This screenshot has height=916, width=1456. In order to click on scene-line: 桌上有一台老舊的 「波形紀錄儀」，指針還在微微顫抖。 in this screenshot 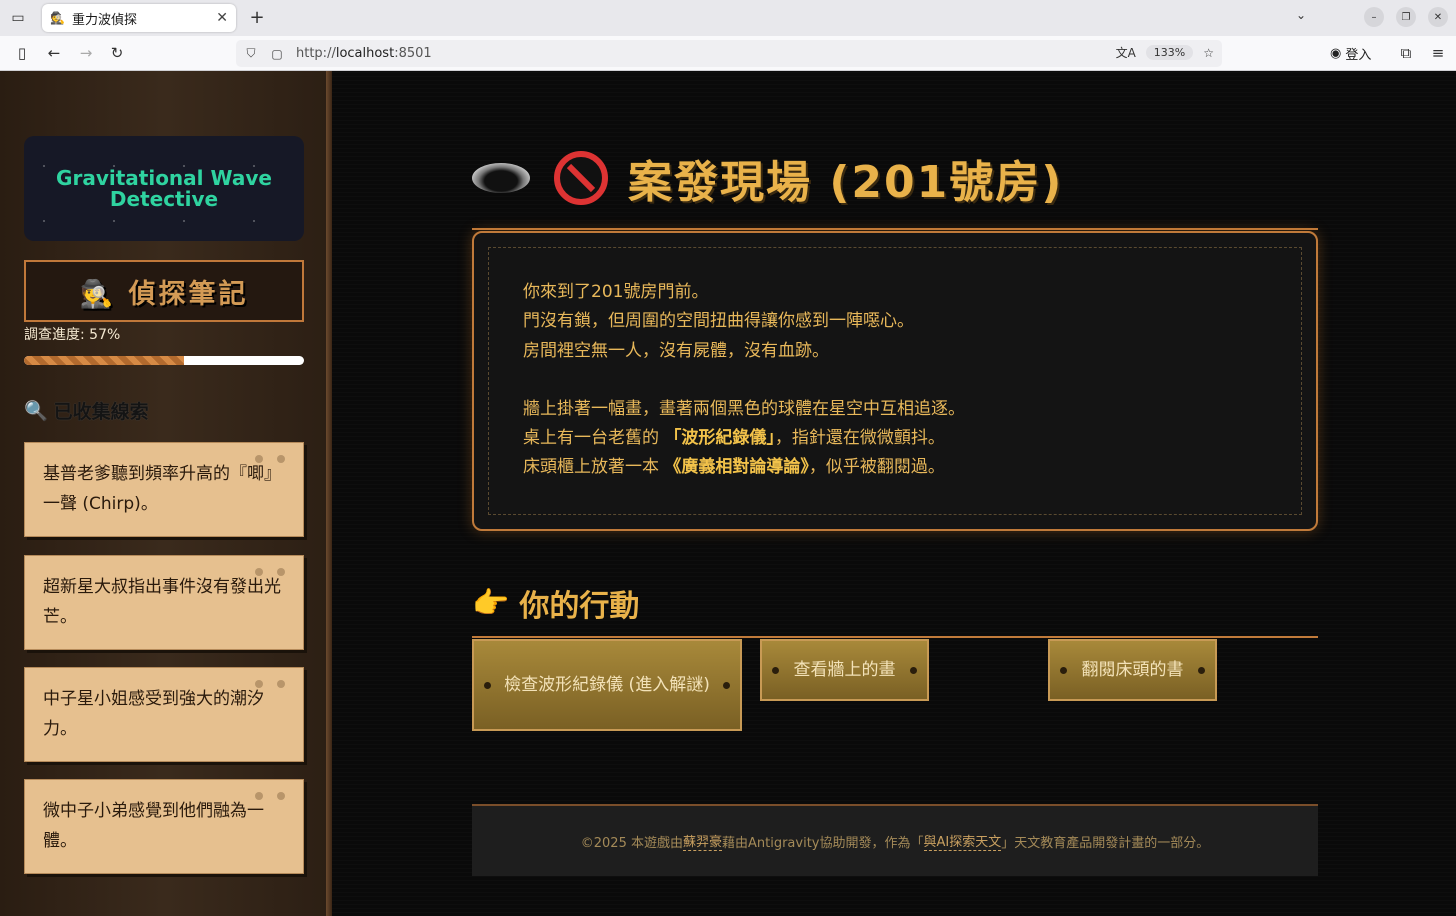, I will do `click(895, 438)`.